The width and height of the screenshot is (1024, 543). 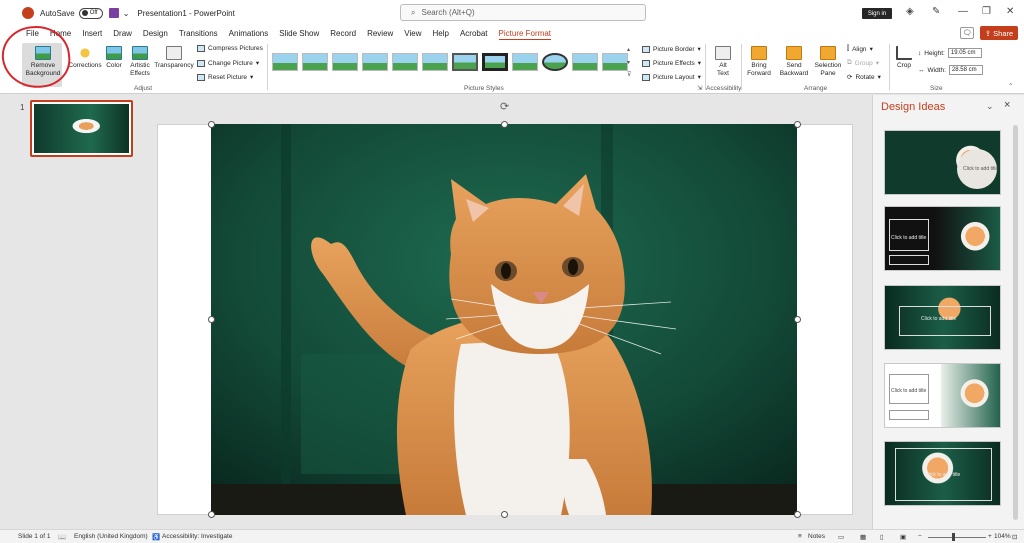 What do you see at coordinates (671, 77) in the screenshot?
I see `picture-layout-button: Picture Layout ▾` at bounding box center [671, 77].